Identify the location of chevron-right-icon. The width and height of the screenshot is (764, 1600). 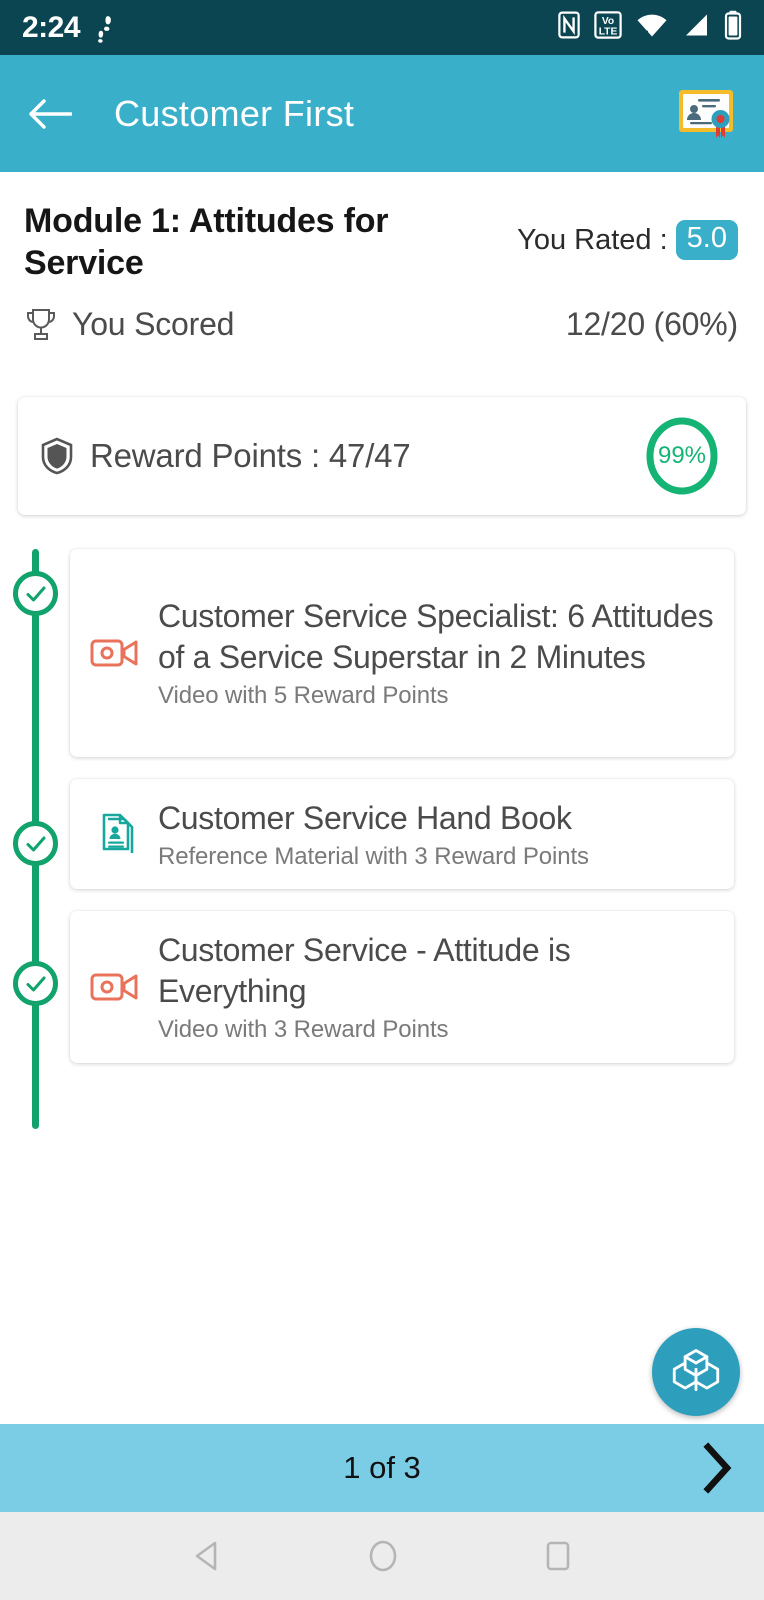
(717, 1468).